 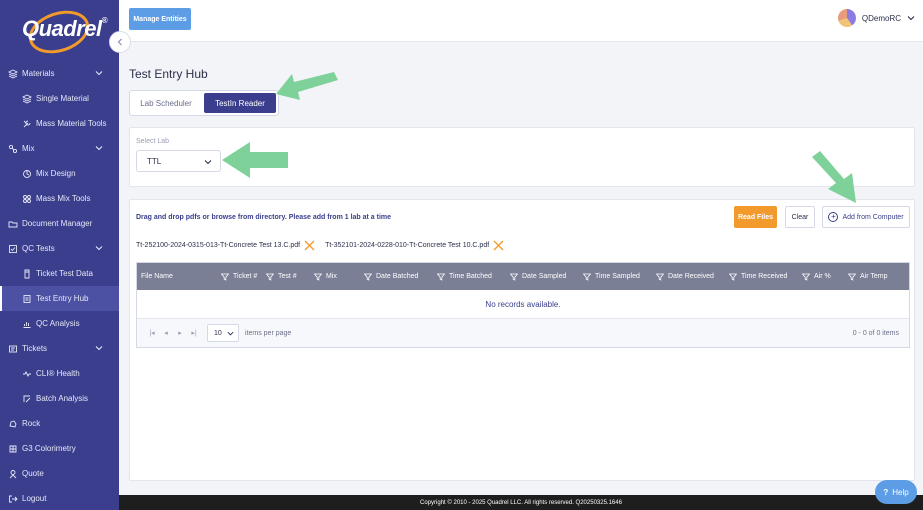 I want to click on sidebar-item-label: Tickets, so click(x=35, y=348).